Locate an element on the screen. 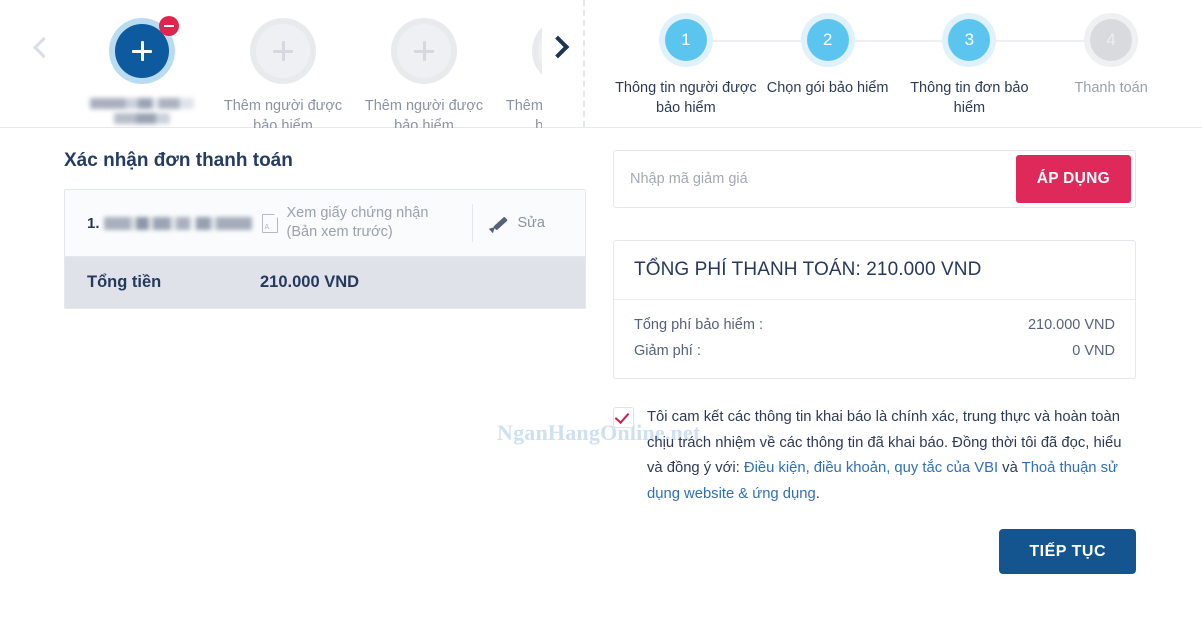 The width and height of the screenshot is (1202, 621). person-card-3: Thêm người được bảo hiểm is located at coordinates (424, 68).